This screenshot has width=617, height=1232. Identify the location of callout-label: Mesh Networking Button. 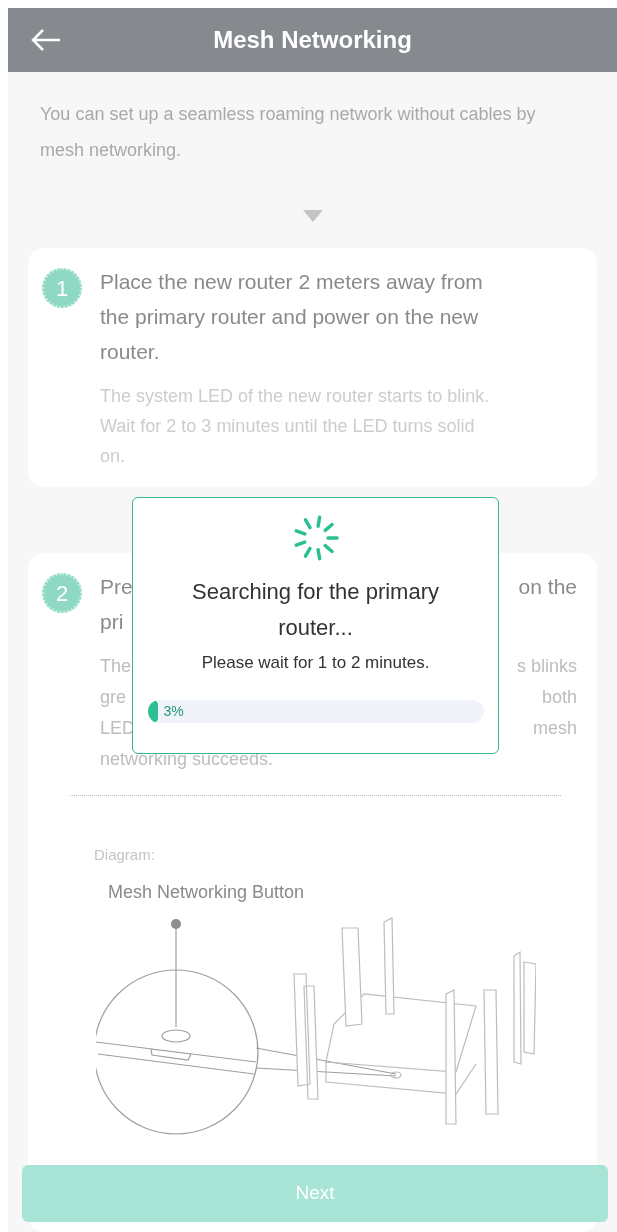
(206, 892).